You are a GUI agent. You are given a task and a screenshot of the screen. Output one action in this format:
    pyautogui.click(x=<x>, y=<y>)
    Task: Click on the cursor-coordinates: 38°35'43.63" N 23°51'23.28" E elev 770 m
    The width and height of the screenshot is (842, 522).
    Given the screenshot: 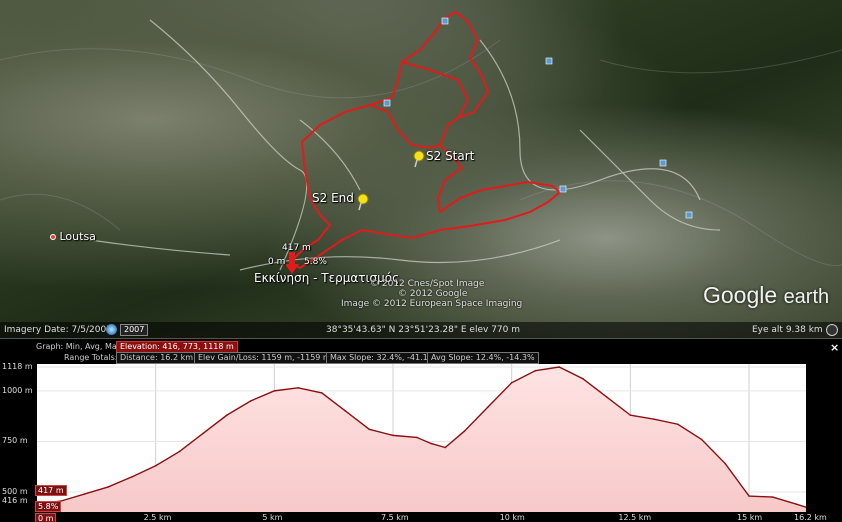 What is the action you would take?
    pyautogui.click(x=423, y=330)
    